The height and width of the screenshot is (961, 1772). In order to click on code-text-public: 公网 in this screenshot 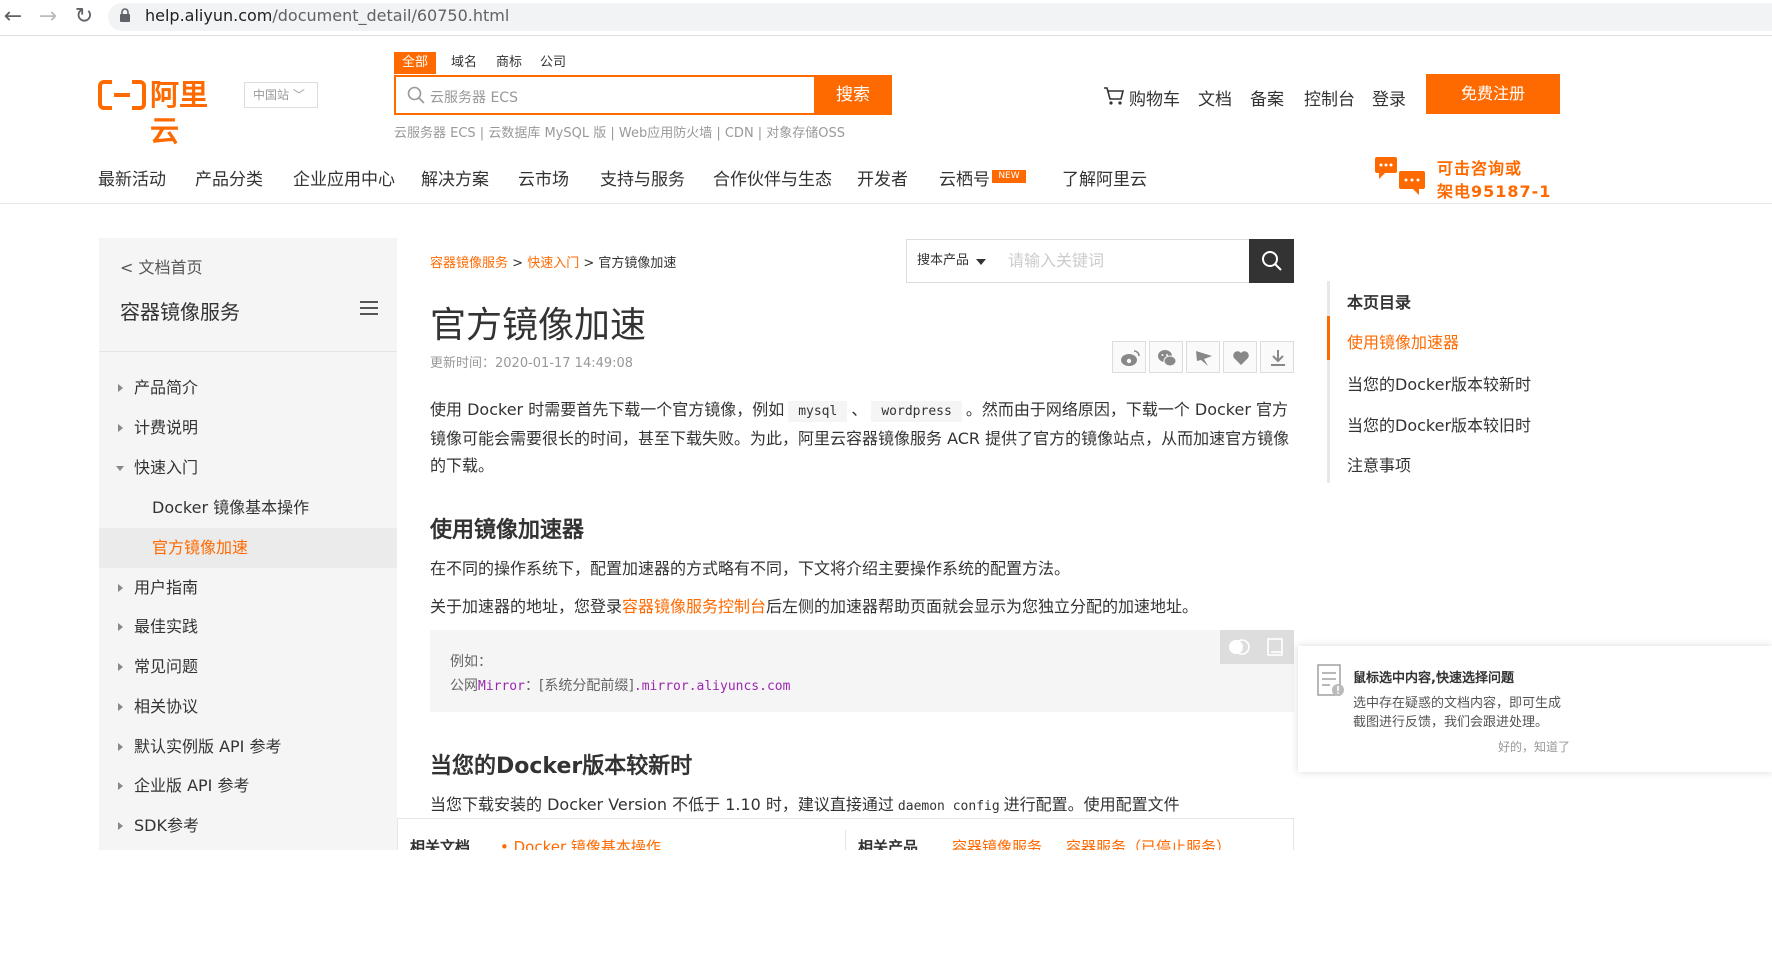, I will do `click(464, 686)`.